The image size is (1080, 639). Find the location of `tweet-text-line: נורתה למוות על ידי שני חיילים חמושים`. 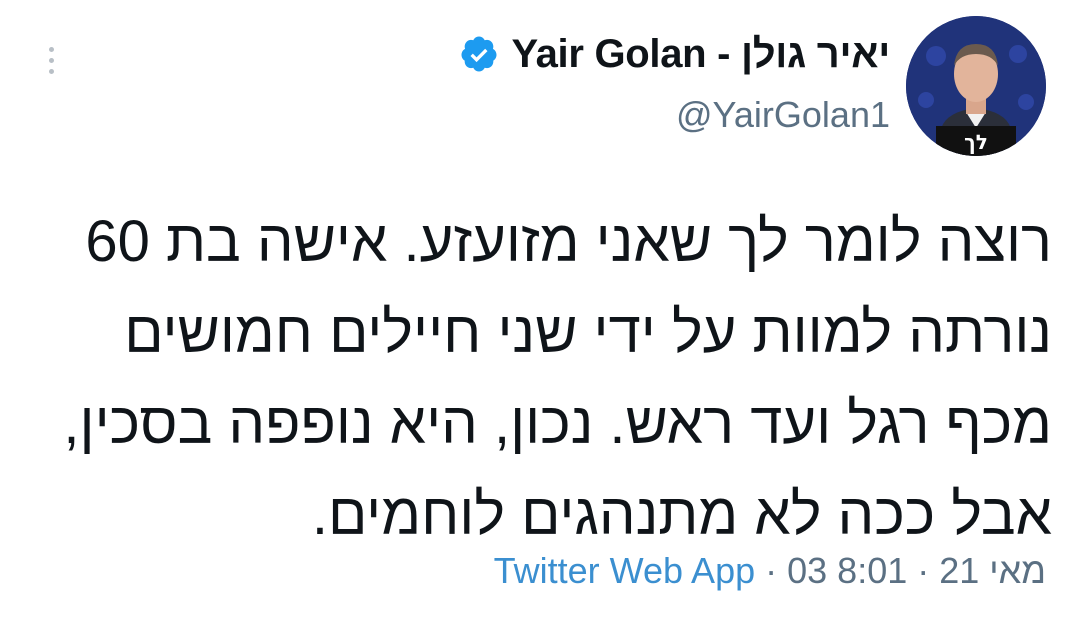

tweet-text-line: נורתה למוות על ידי שני חיילים חמושים is located at coordinates (588, 332).